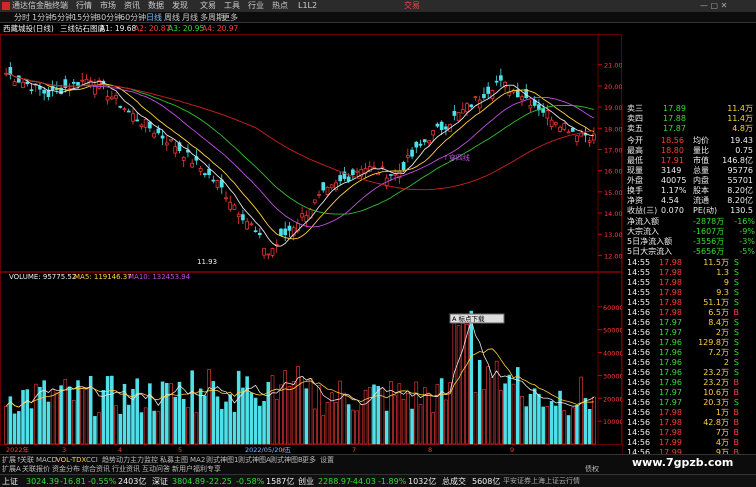 The height and width of the screenshot is (487, 756). I want to click on subtab-bond: 债权, so click(592, 469).